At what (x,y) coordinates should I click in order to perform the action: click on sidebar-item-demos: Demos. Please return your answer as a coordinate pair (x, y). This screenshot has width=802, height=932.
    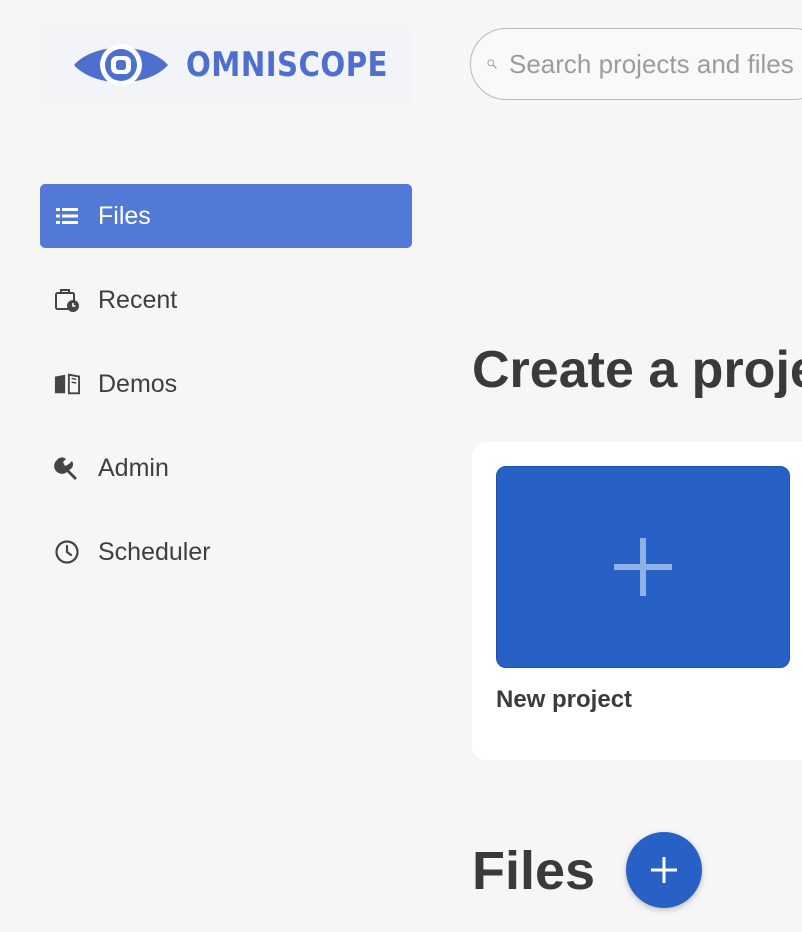
    Looking at the image, I should click on (226, 384).